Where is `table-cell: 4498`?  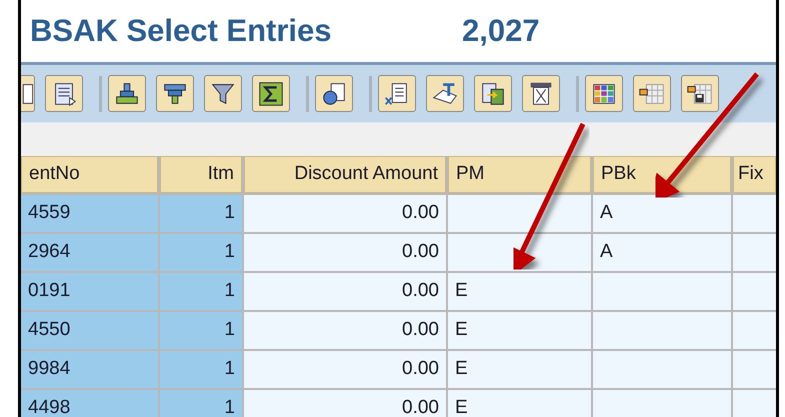
table-cell: 4498 is located at coordinates (89, 403).